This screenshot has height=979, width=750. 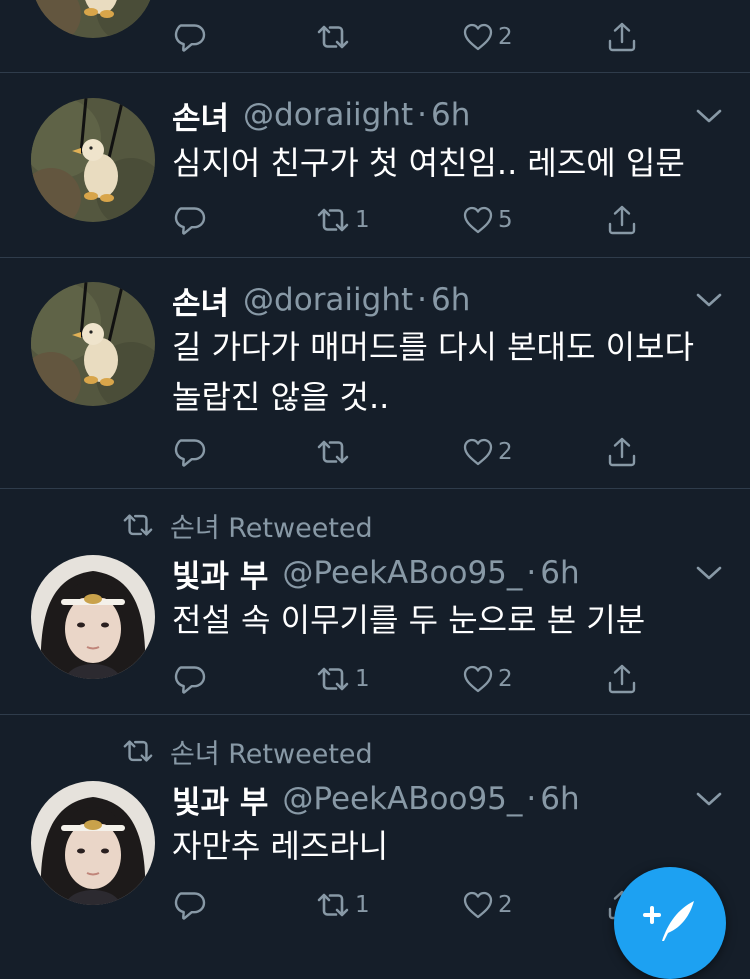 I want to click on tweet-text: 전설 속 이무기를 두 눈으로 본 기분, so click(x=452, y=620).